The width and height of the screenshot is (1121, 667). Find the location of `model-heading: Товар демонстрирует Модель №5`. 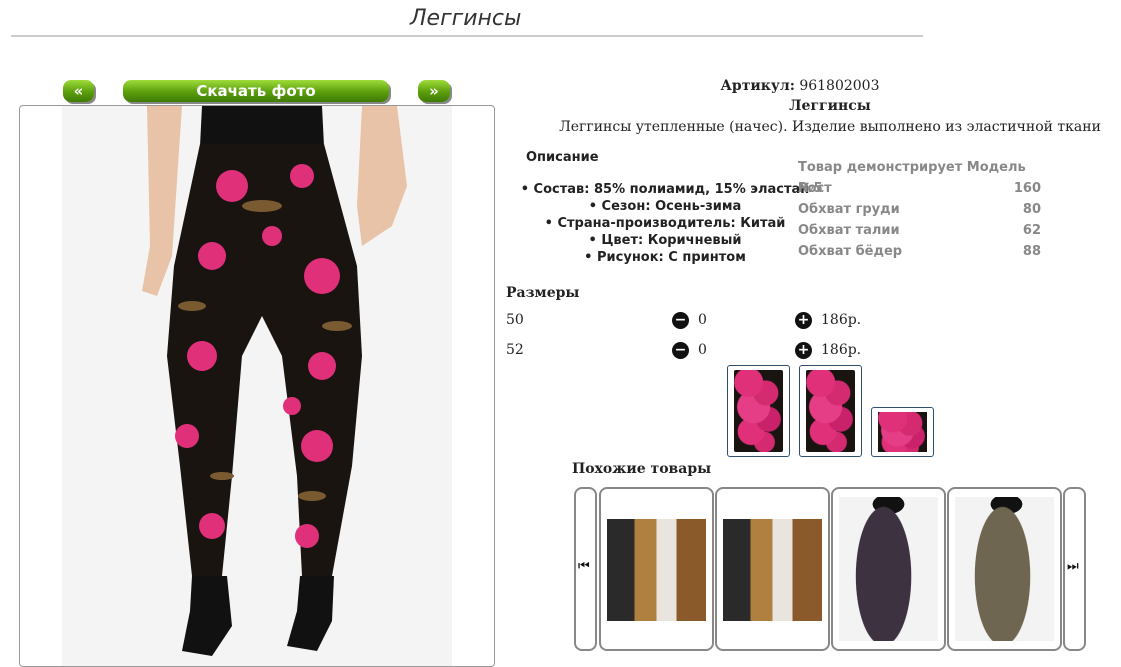

model-heading: Товар демонстрирует Модель №5 is located at coordinates (912, 178).